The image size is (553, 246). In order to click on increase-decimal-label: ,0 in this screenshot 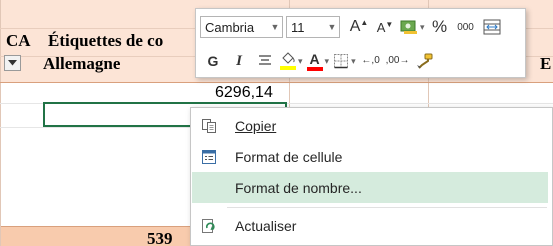, I will do `click(375, 60)`.